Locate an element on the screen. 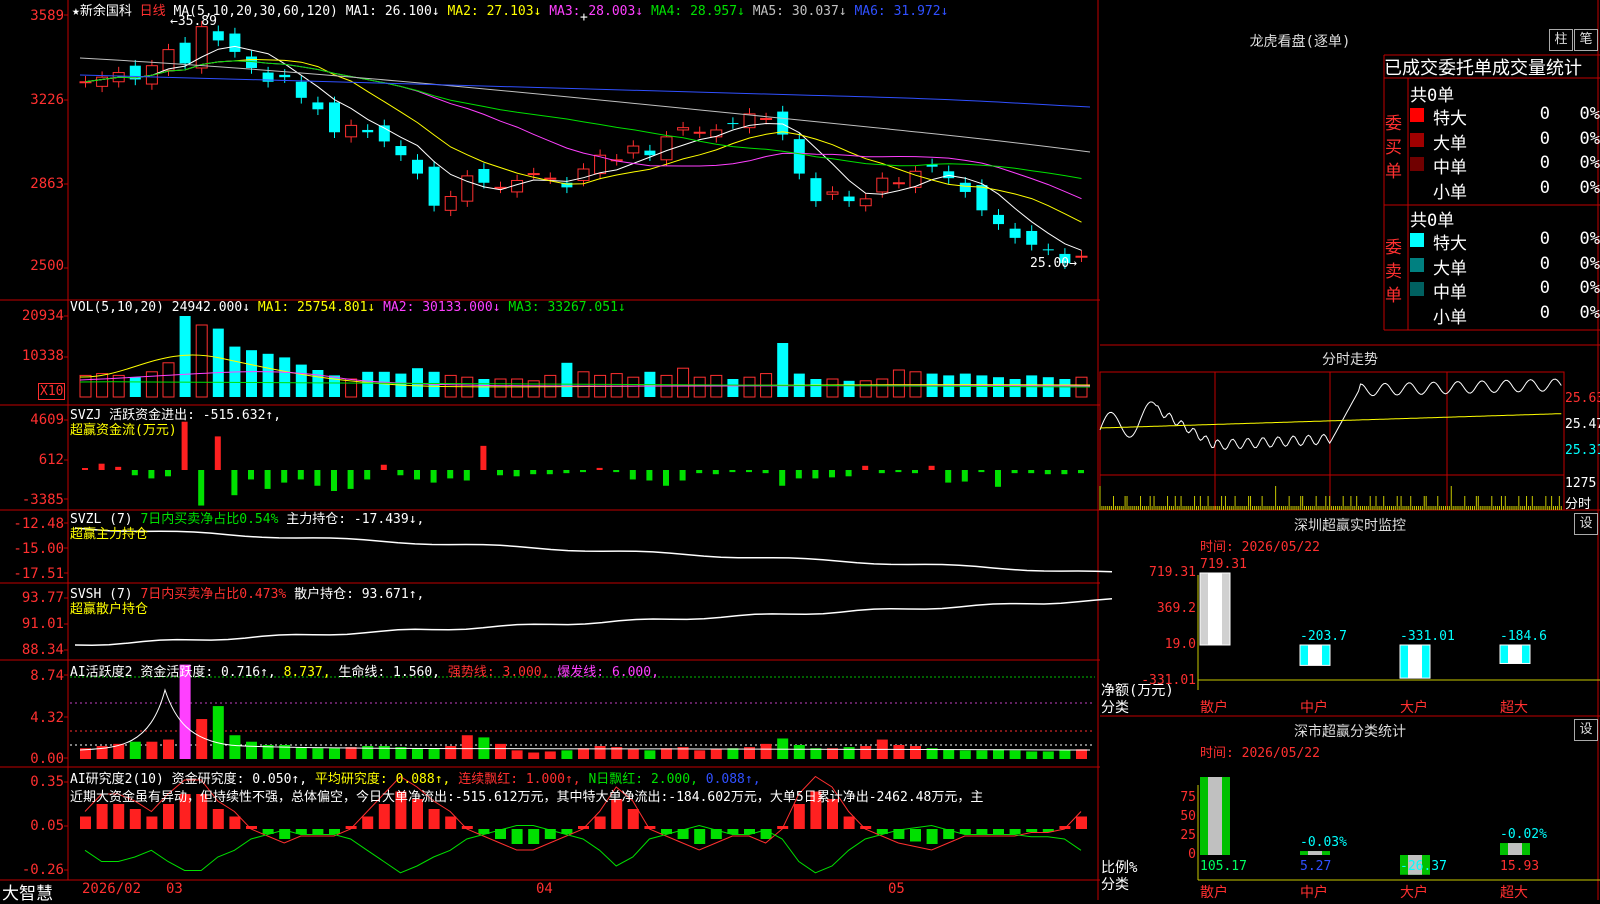 Image resolution: width=1600 pixels, height=904 pixels. monitor-xlabel: 分类 is located at coordinates (1115, 708).